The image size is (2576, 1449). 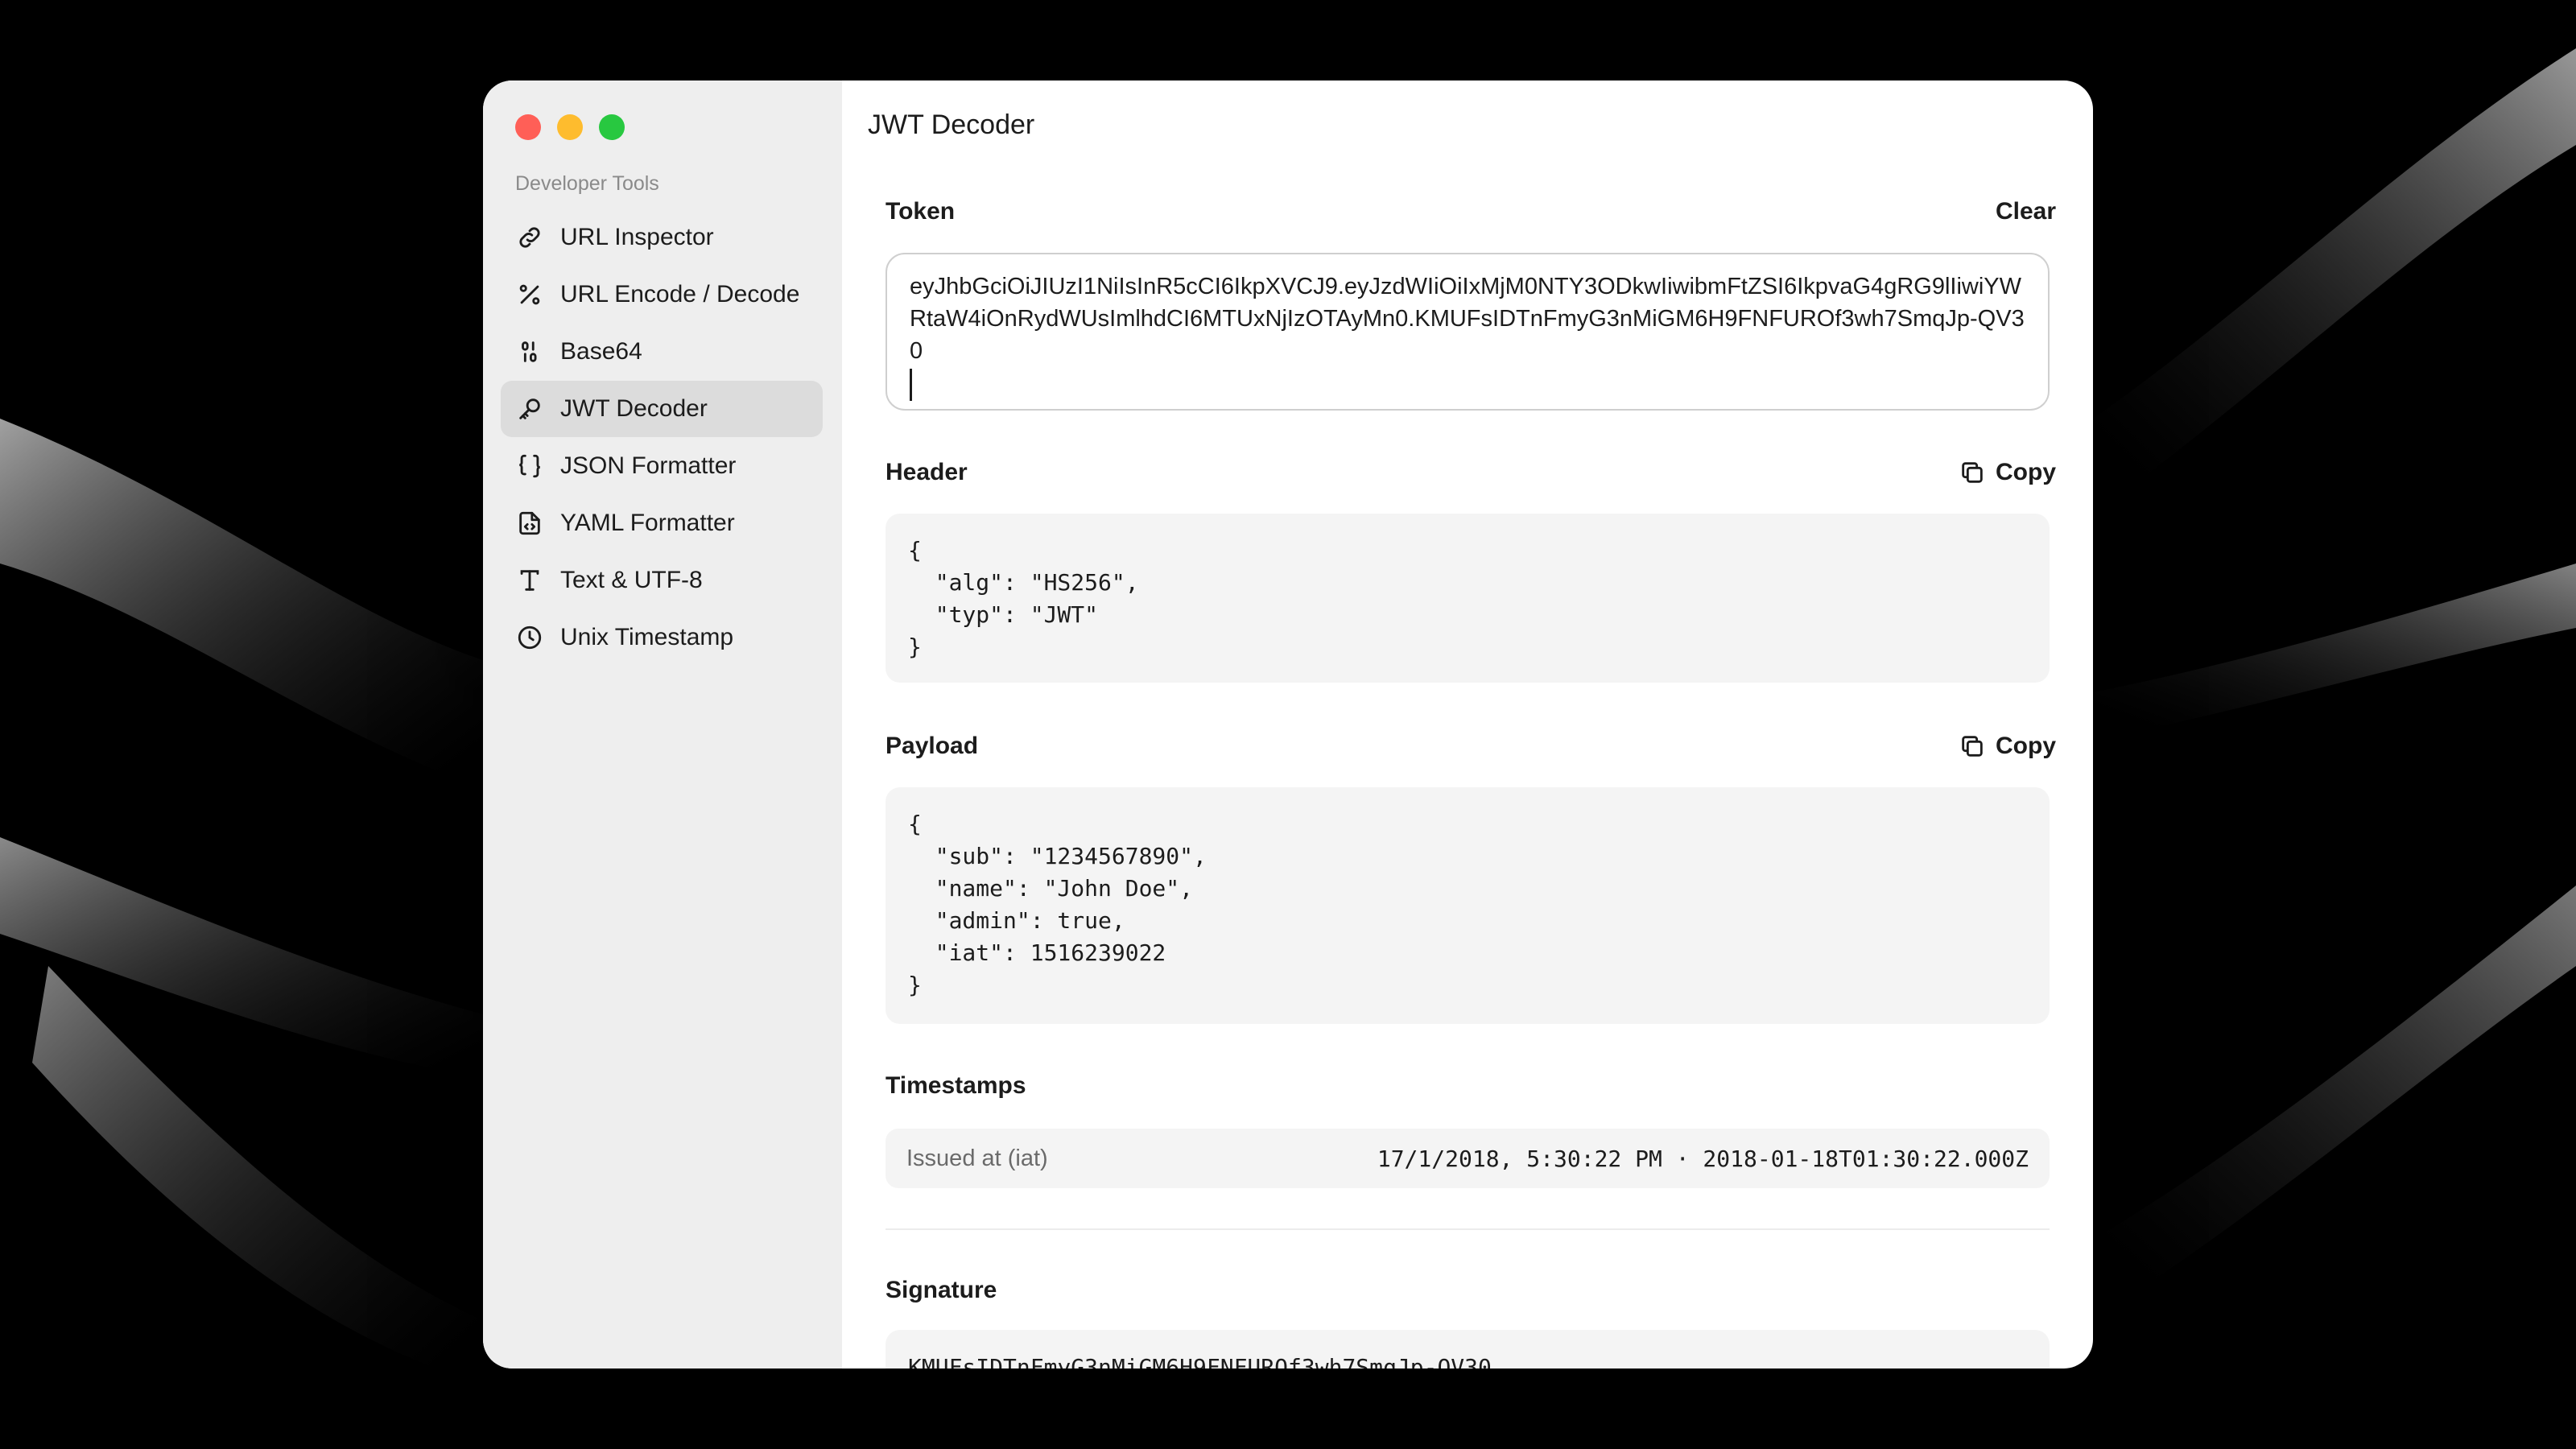 What do you see at coordinates (1471, 472) in the screenshot?
I see `header-section-header: Header Copy` at bounding box center [1471, 472].